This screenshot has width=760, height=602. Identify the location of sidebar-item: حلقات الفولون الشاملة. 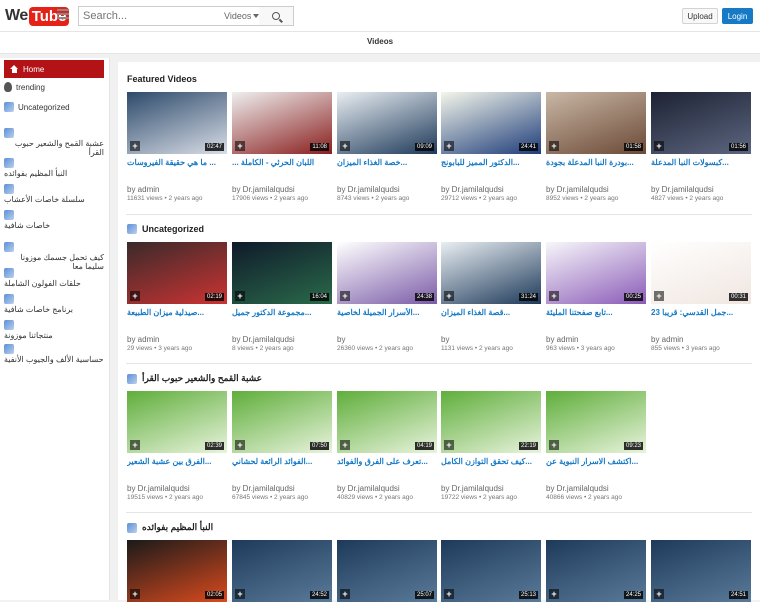
(54, 278).